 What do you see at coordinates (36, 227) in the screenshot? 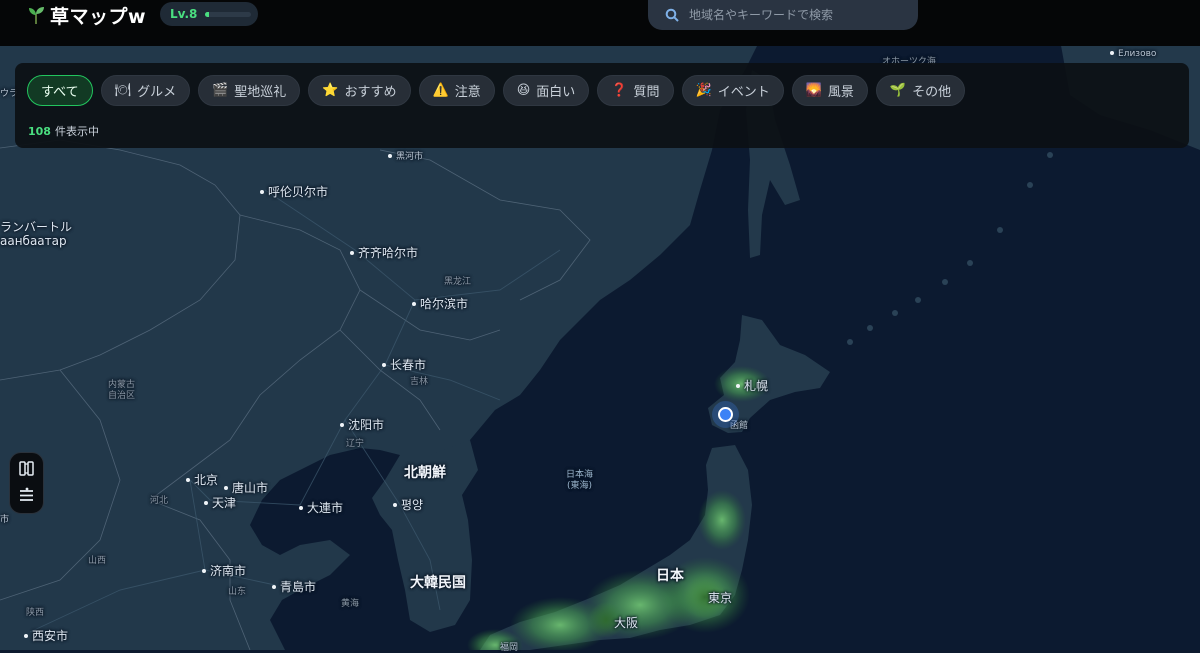
I see `map-label-ulaanbaatar-ja: ランバートル` at bounding box center [36, 227].